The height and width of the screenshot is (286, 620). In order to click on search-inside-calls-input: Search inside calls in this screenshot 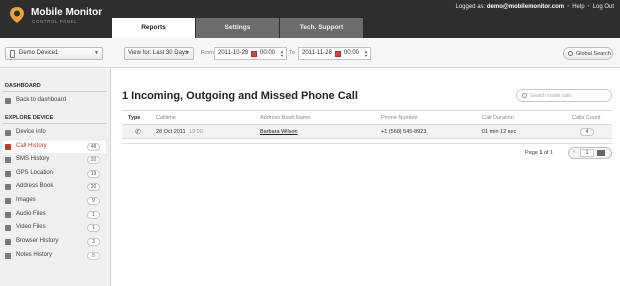, I will do `click(564, 95)`.